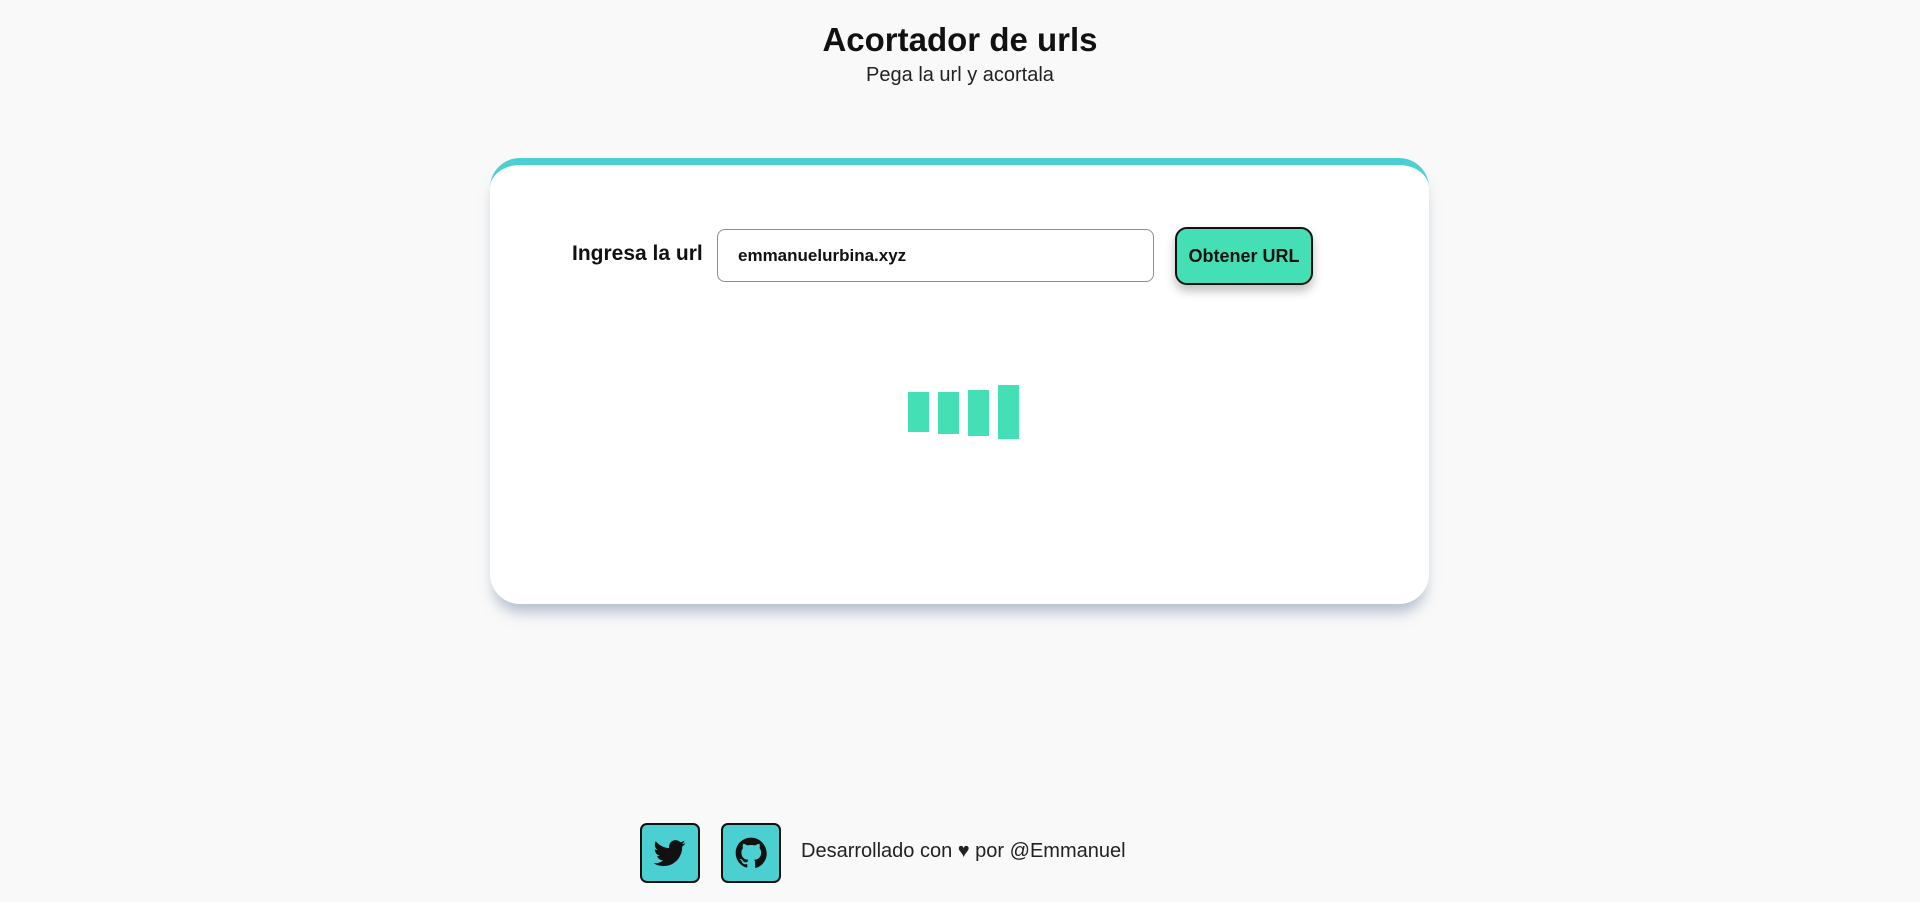 The image size is (1920, 902). I want to click on url-input, so click(935, 255).